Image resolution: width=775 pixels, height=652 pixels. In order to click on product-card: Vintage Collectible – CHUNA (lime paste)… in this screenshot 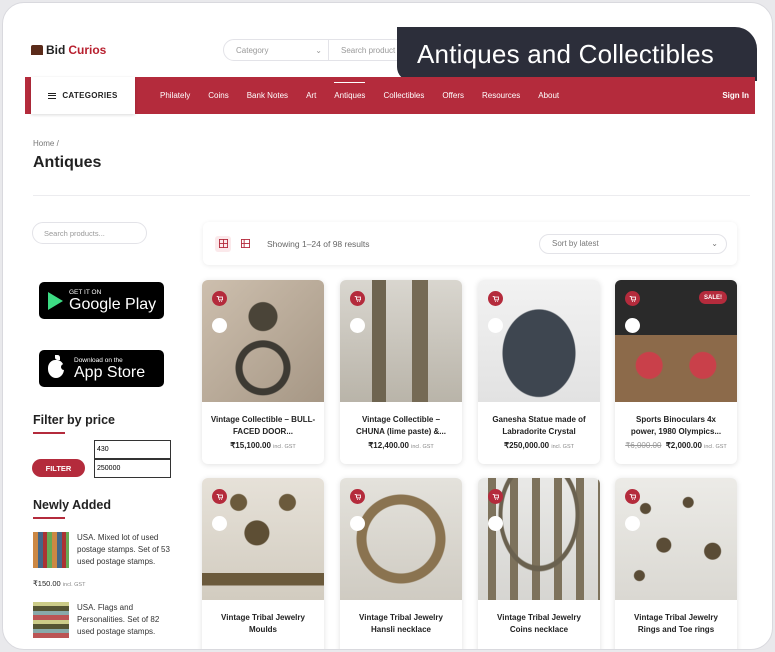, I will do `click(401, 372)`.